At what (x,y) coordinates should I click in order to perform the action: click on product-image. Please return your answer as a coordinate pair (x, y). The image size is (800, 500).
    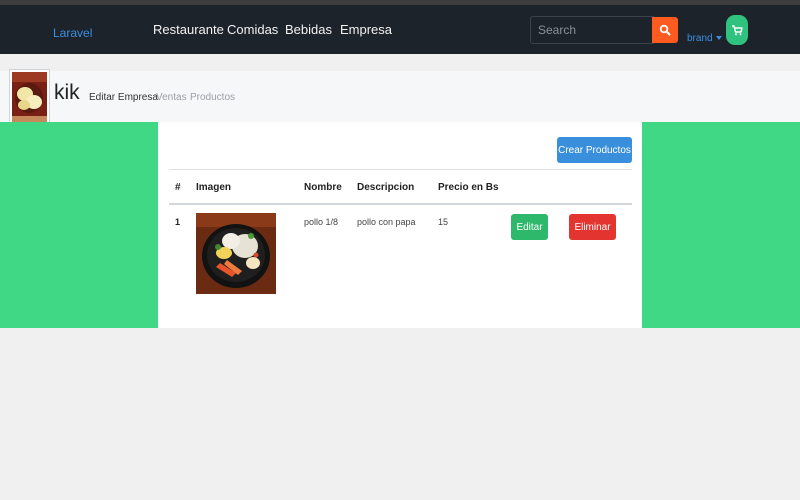
    Looking at the image, I should click on (236, 253).